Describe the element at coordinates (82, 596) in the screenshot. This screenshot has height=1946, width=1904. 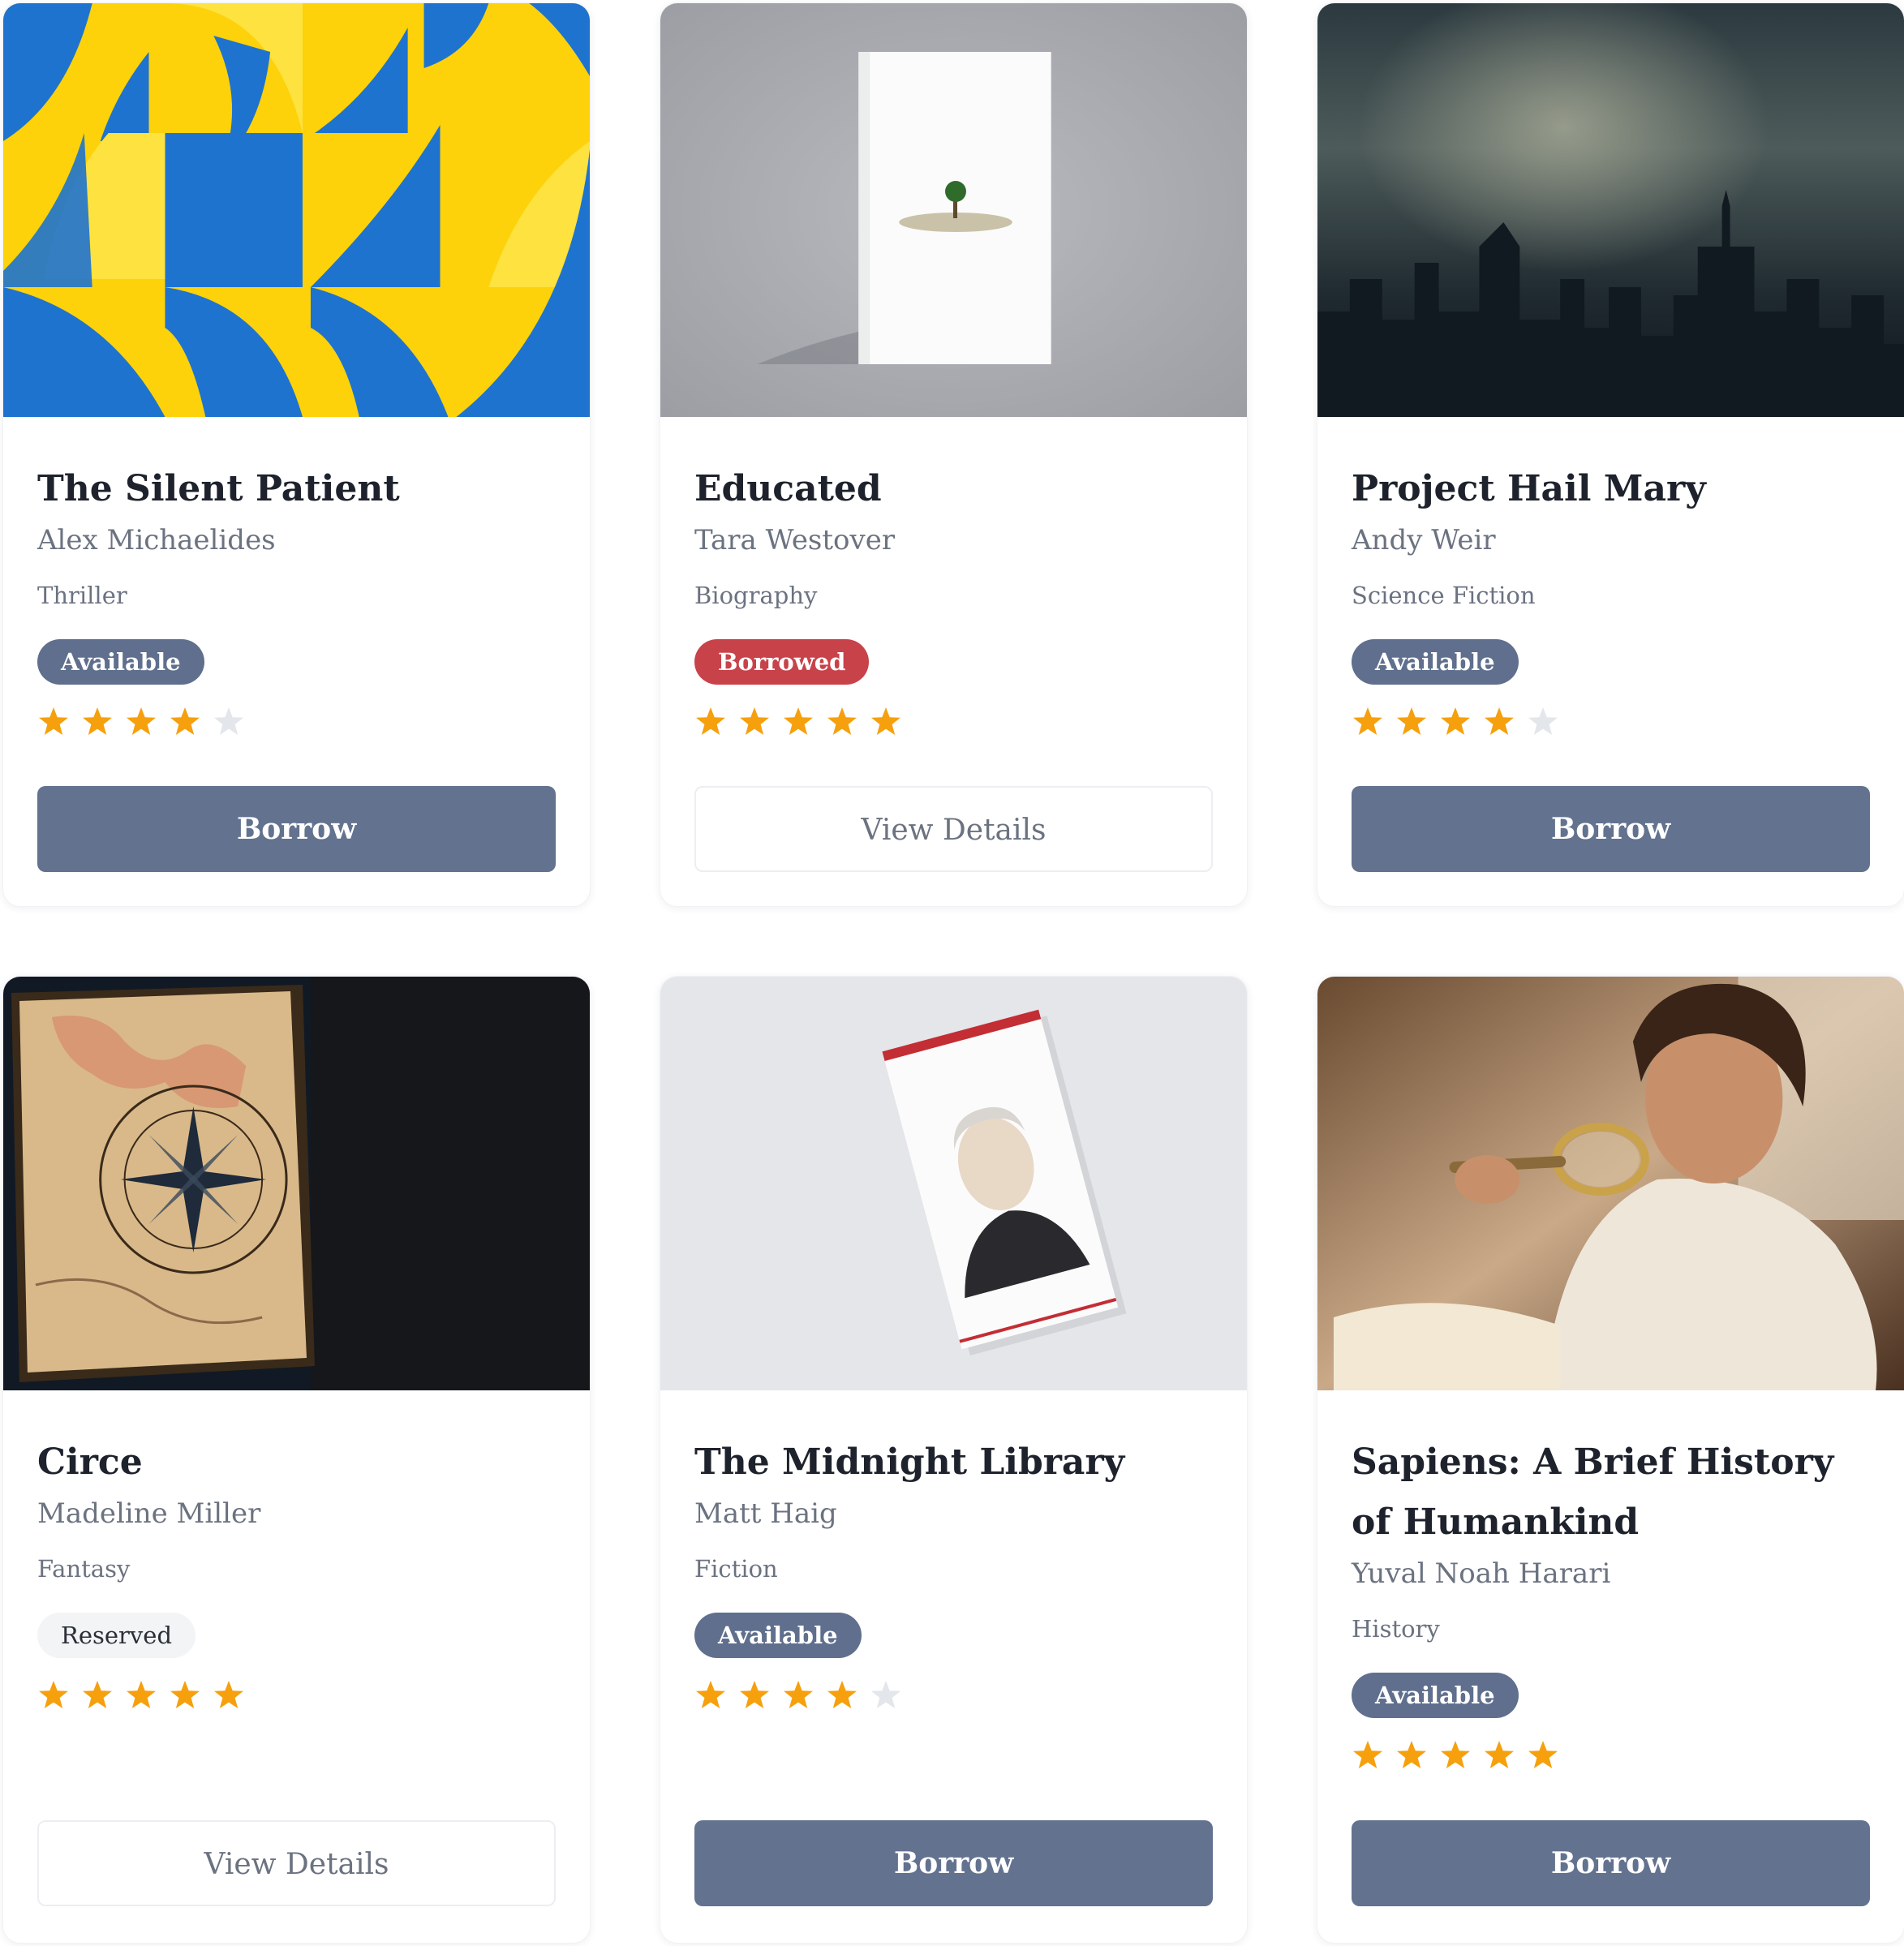
I see `book-genre: Thriller` at that location.